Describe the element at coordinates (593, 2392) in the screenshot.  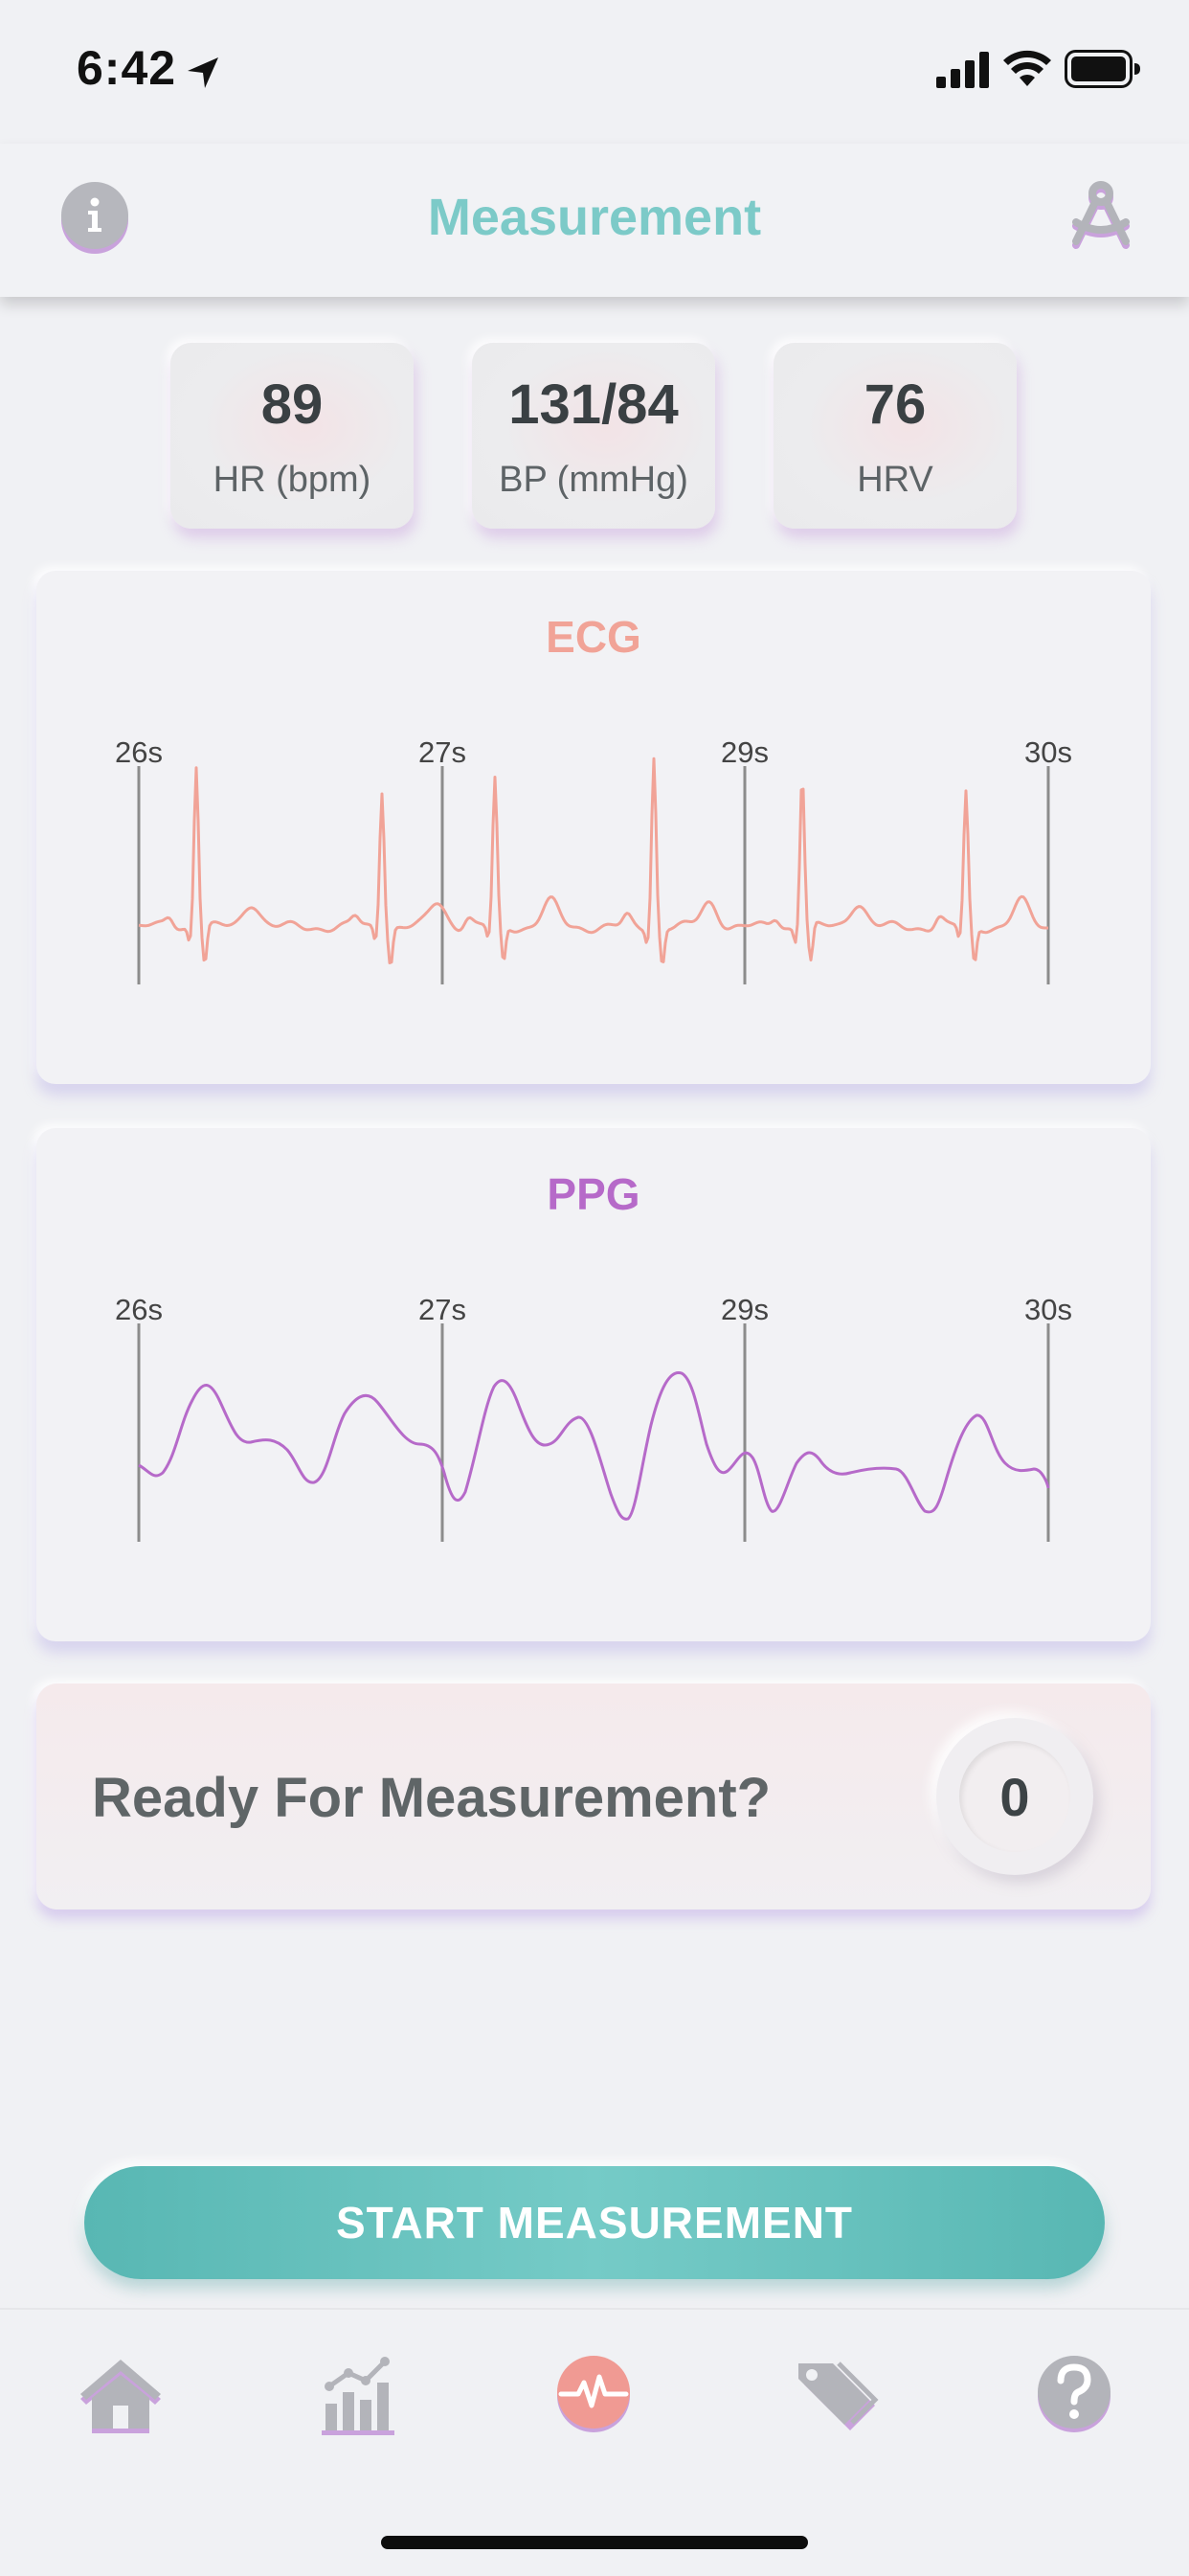
I see `heart-pulse-icon` at that location.